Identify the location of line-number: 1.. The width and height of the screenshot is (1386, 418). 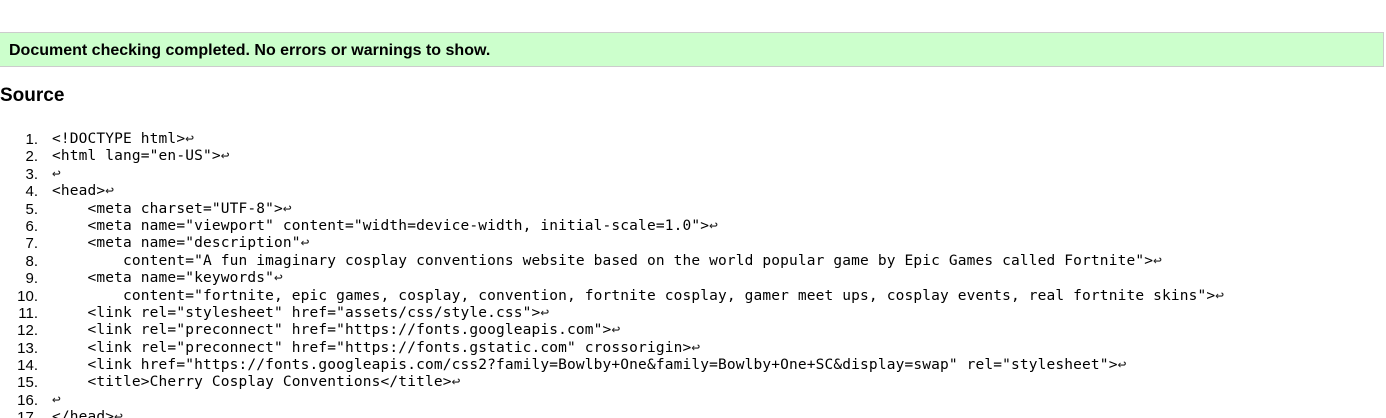
(31, 139).